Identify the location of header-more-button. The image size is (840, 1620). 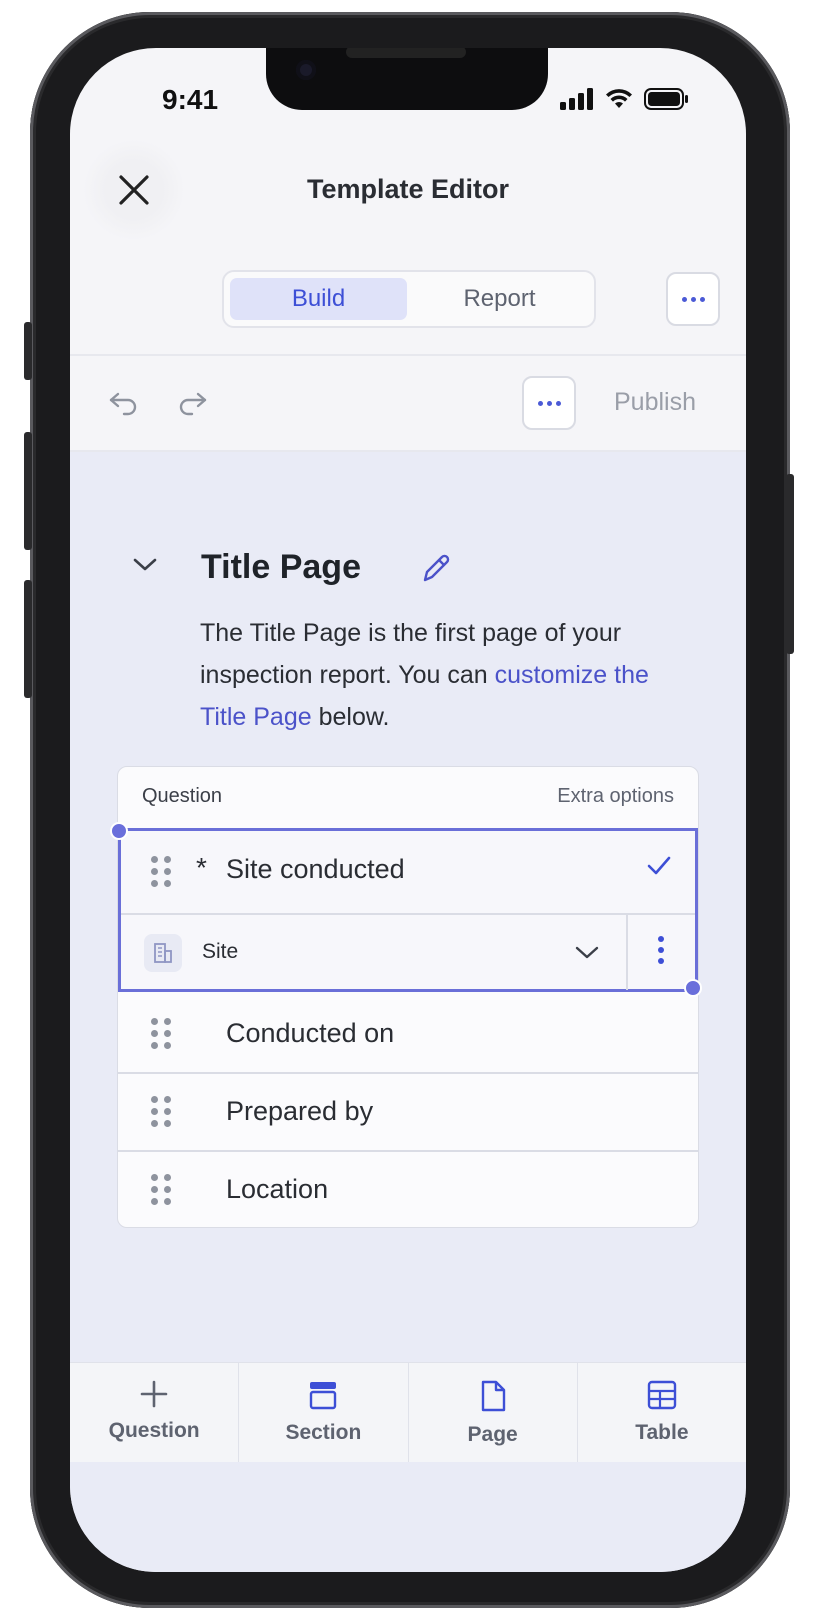
(693, 299).